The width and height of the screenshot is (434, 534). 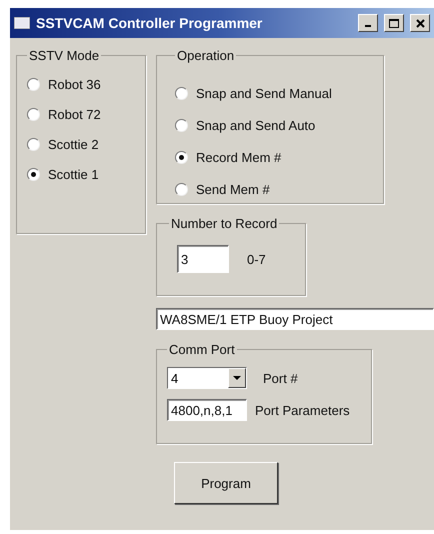 I want to click on minimize-button, so click(x=368, y=23).